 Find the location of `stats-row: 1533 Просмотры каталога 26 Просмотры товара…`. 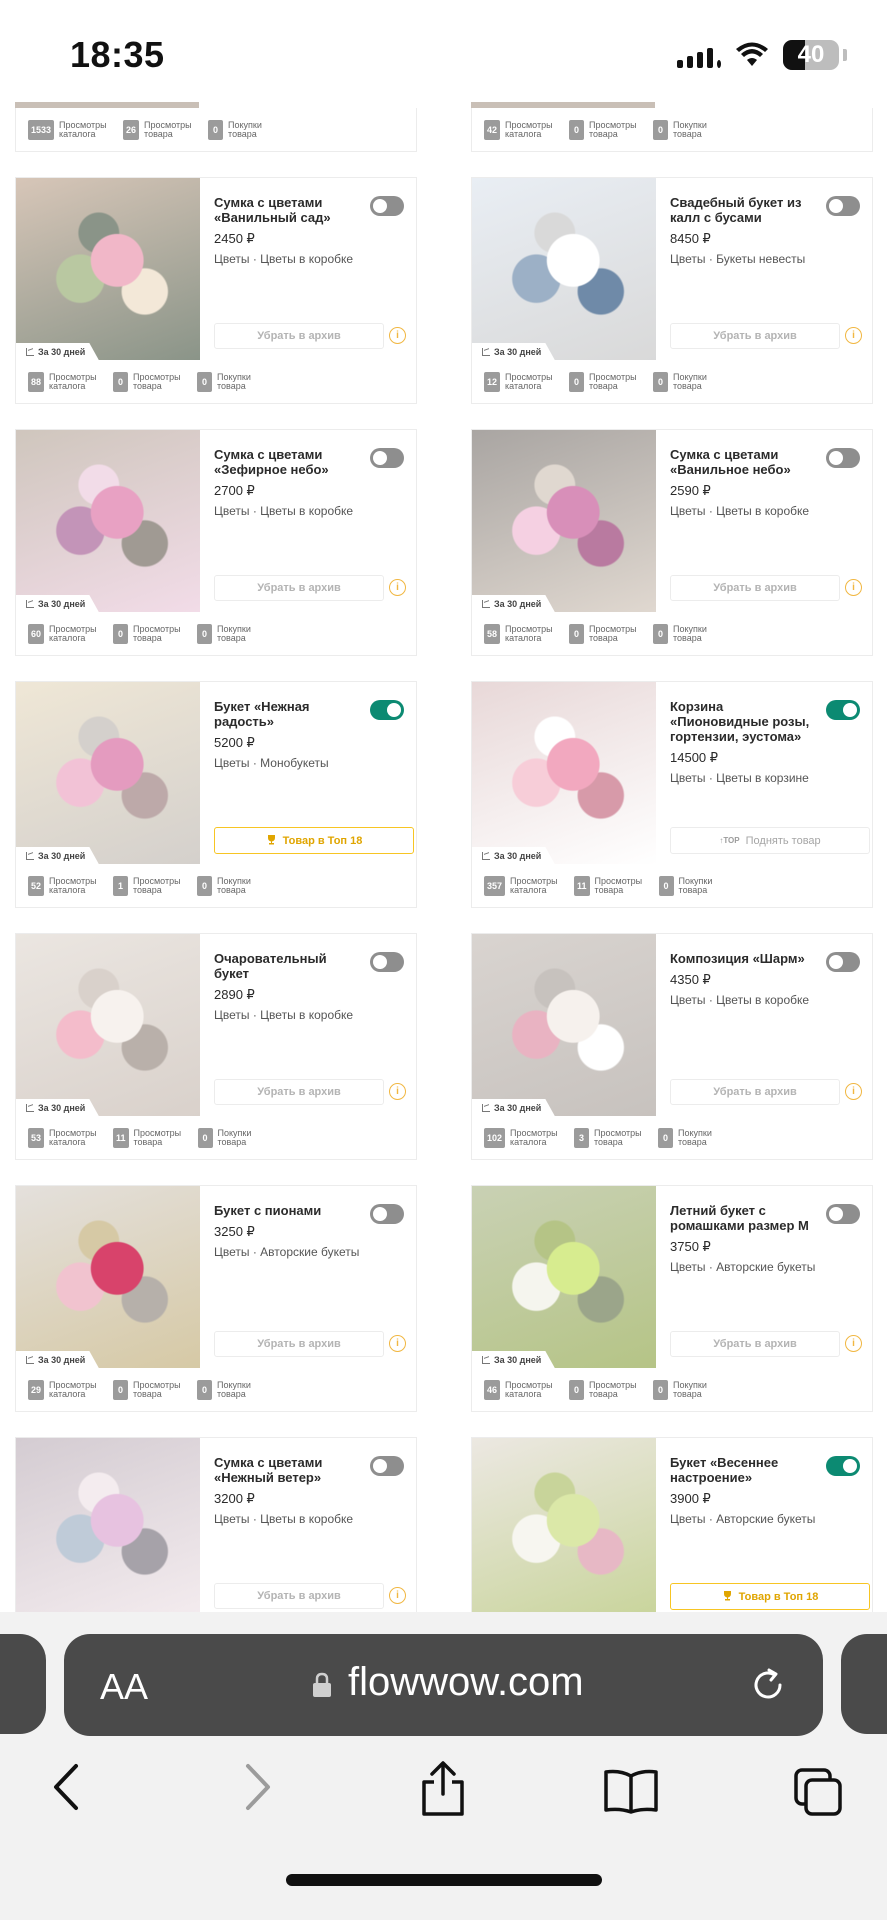

stats-row: 1533 Просмотры каталога 26 Просмотры товара… is located at coordinates (216, 130).